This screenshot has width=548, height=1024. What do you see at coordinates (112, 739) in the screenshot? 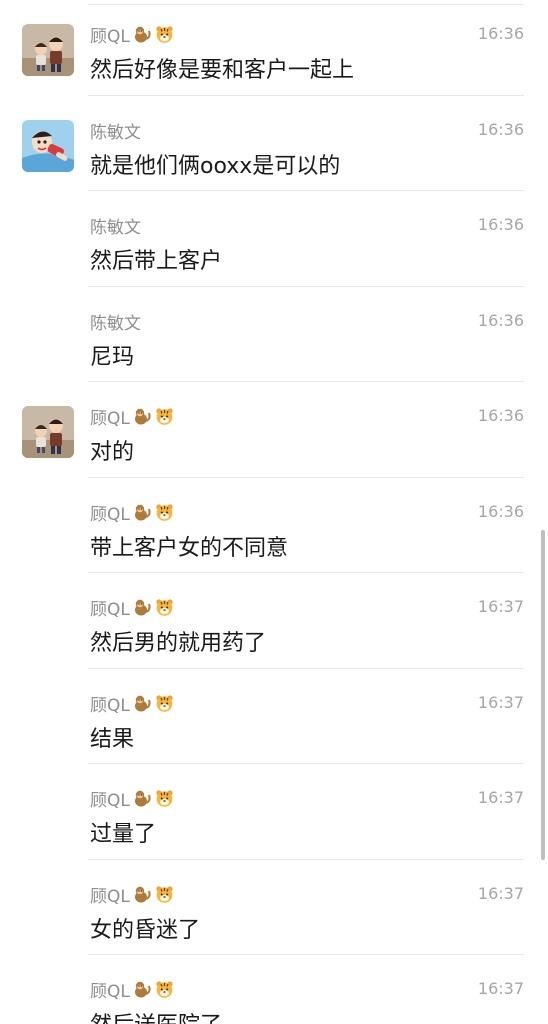
I see `message-text: 结果` at bounding box center [112, 739].